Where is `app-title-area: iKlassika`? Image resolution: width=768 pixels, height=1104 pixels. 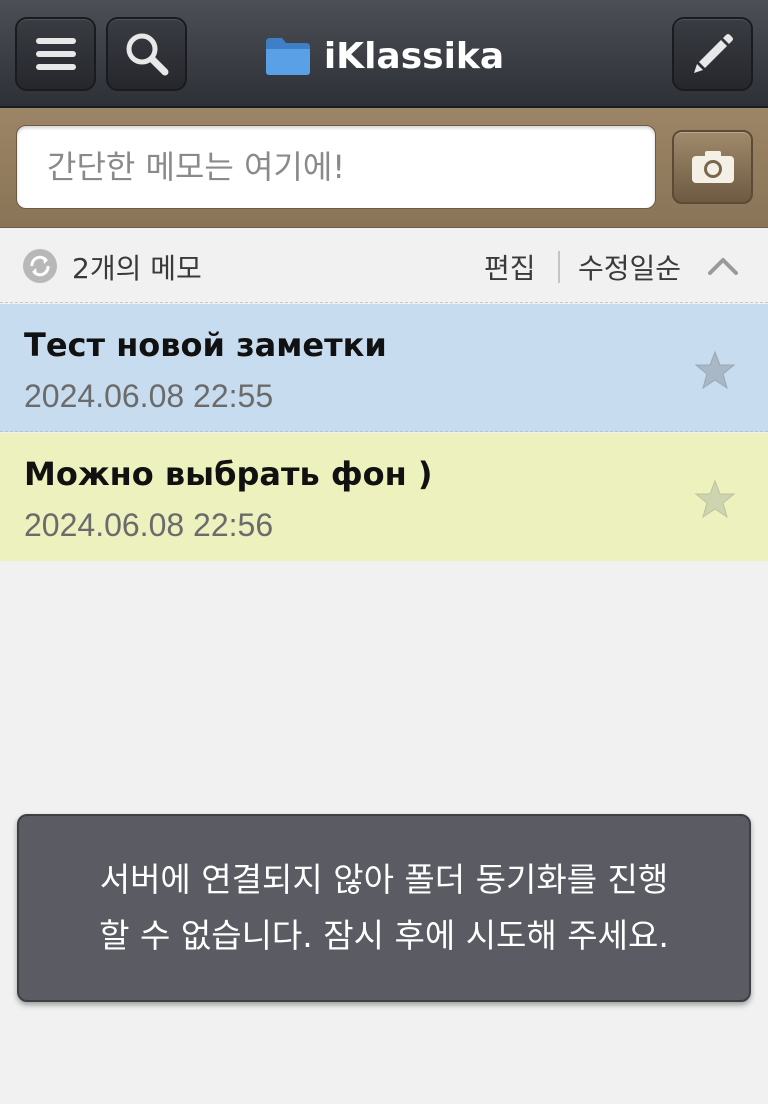 app-title-area: iKlassika is located at coordinates (384, 56).